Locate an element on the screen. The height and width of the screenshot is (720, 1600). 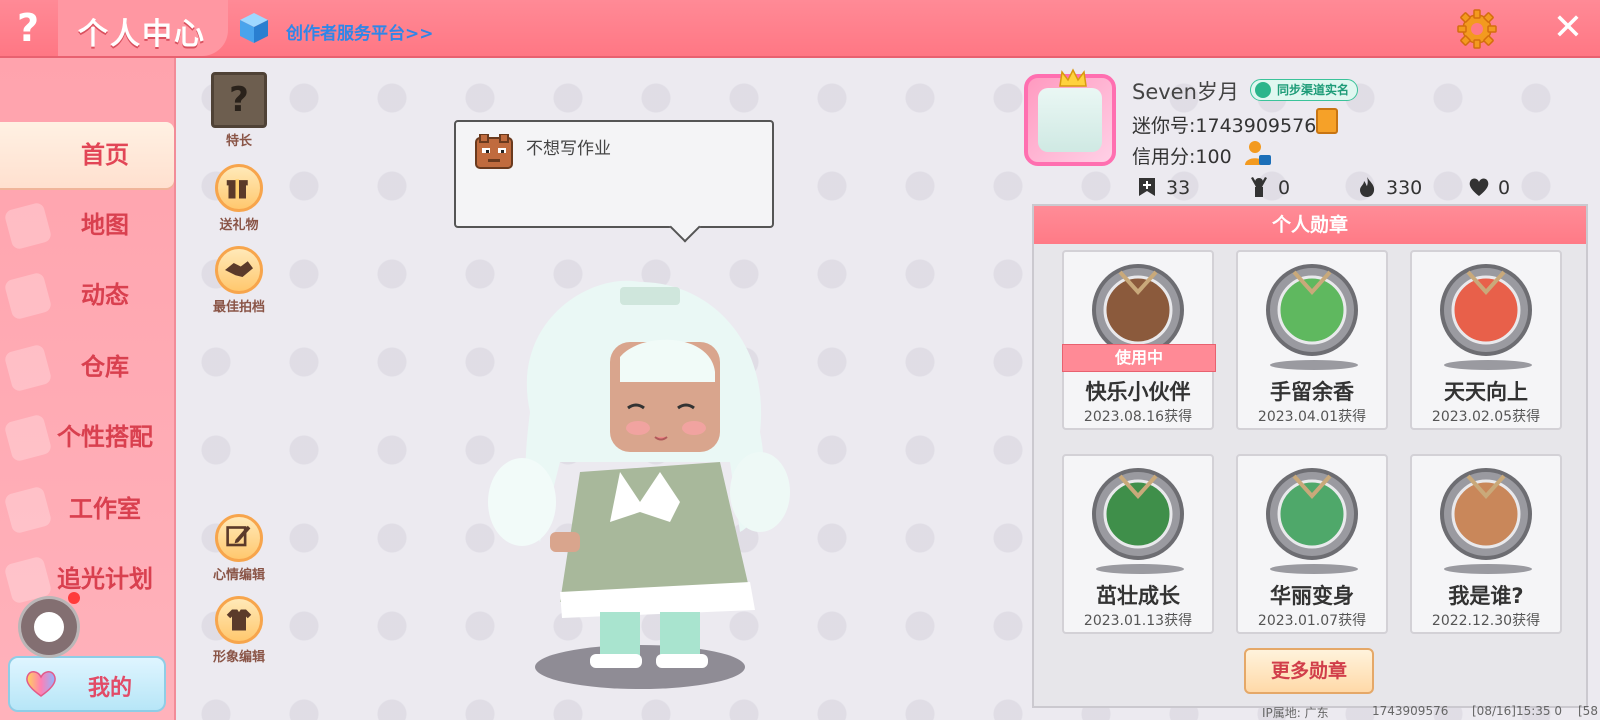
ip-location: IP属地: 广东 is located at coordinates (1295, 713).